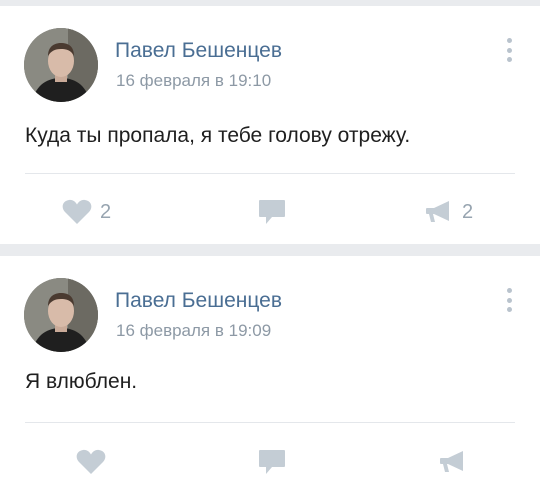 Image resolution: width=540 pixels, height=485 pixels. Describe the element at coordinates (193, 81) in the screenshot. I see `post-date: 16 февраля в 19:10` at that location.